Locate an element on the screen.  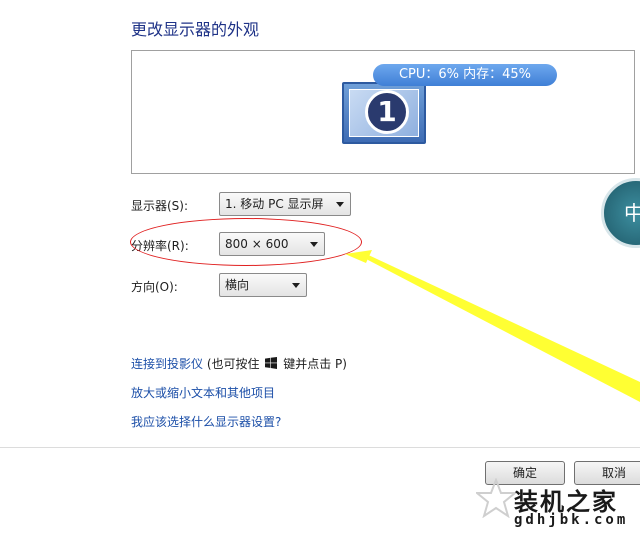
watermark-url: gdhjbk.com is located at coordinates (571, 520).